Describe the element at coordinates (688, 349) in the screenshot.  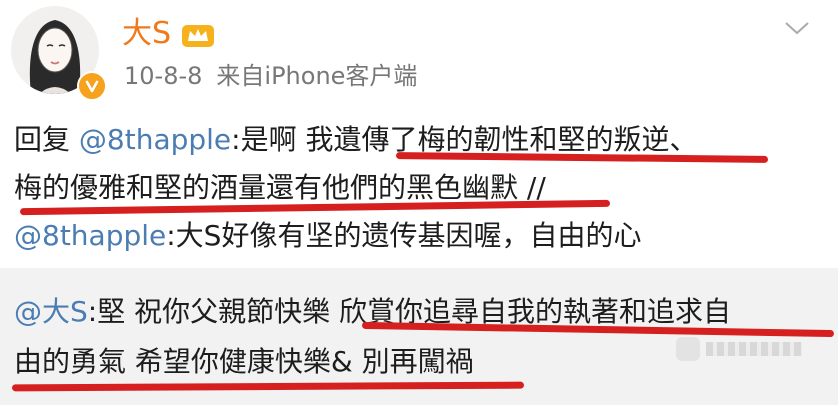
I see `watermark-logo-icon` at that location.